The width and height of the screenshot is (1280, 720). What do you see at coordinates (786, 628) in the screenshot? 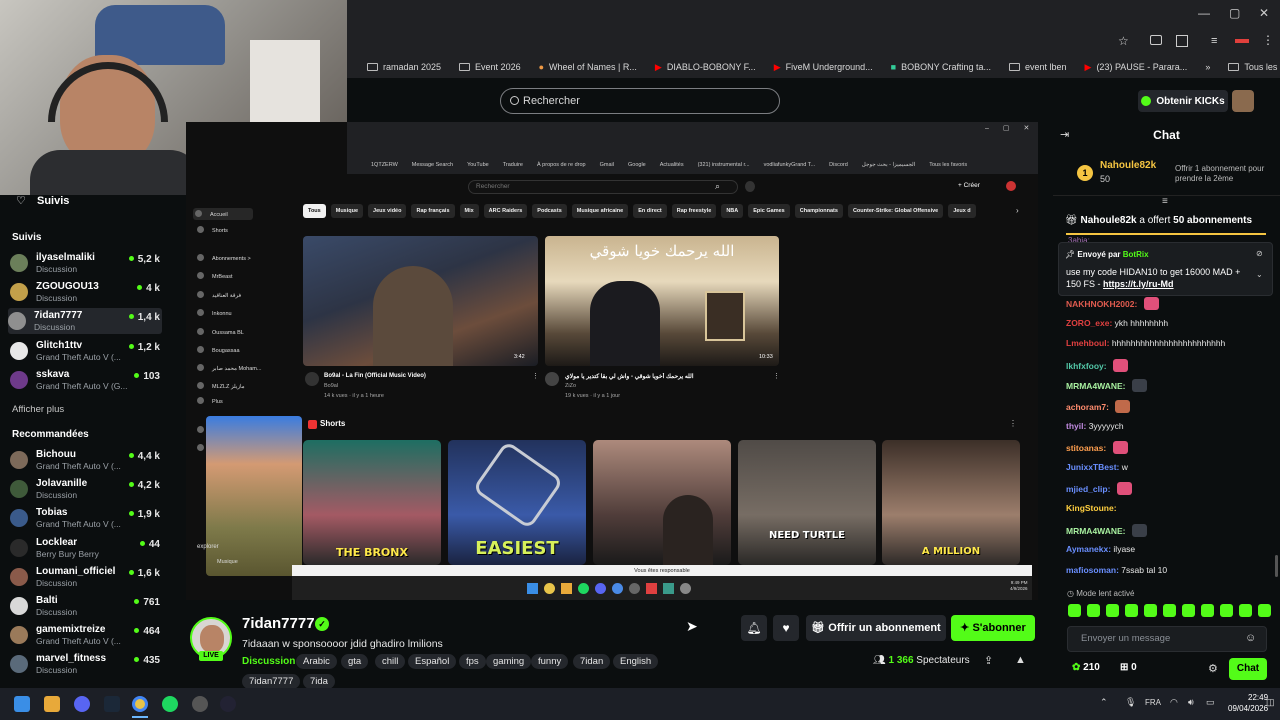
I see `follow-heart-button: ♥` at bounding box center [786, 628].